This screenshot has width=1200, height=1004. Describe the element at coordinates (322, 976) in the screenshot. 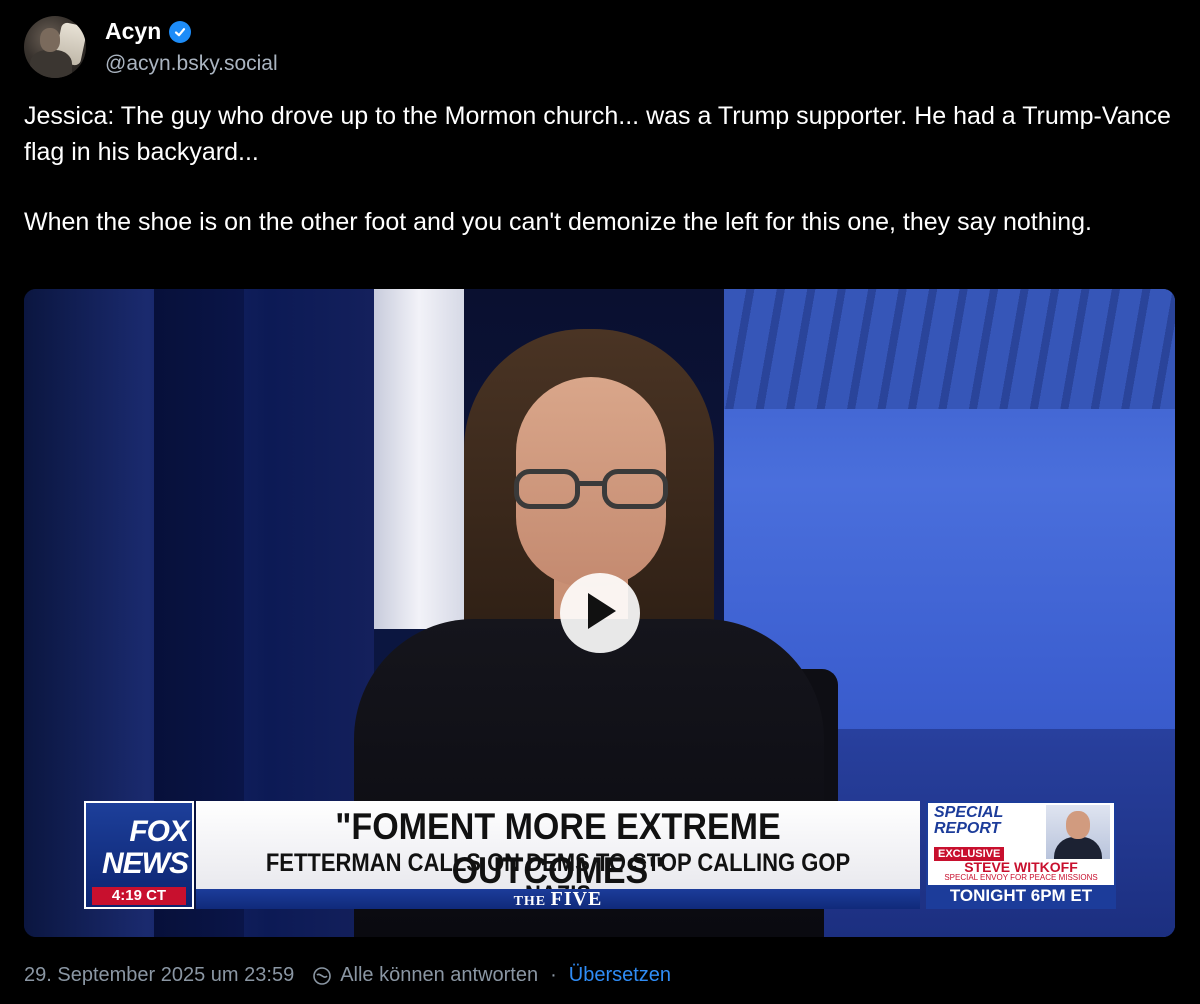

I see `reply-settings-icon` at that location.